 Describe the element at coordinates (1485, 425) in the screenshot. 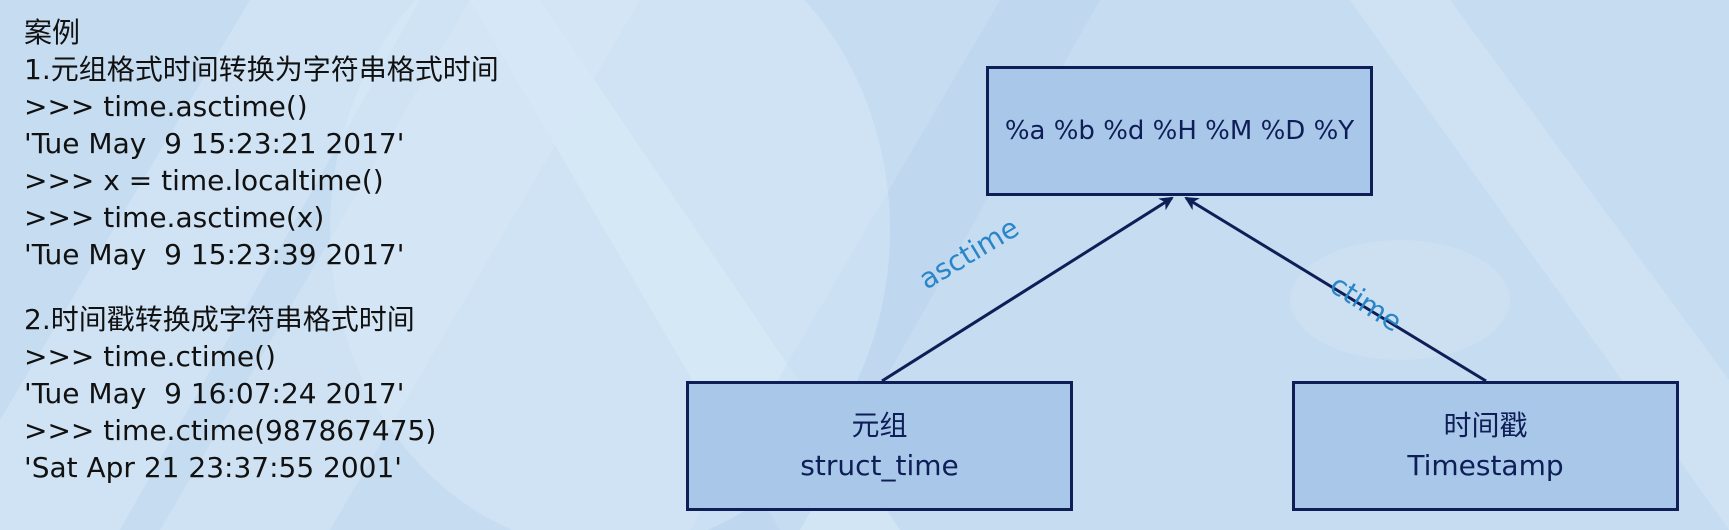

I see `timestamp-label-cn: 时间戳` at that location.